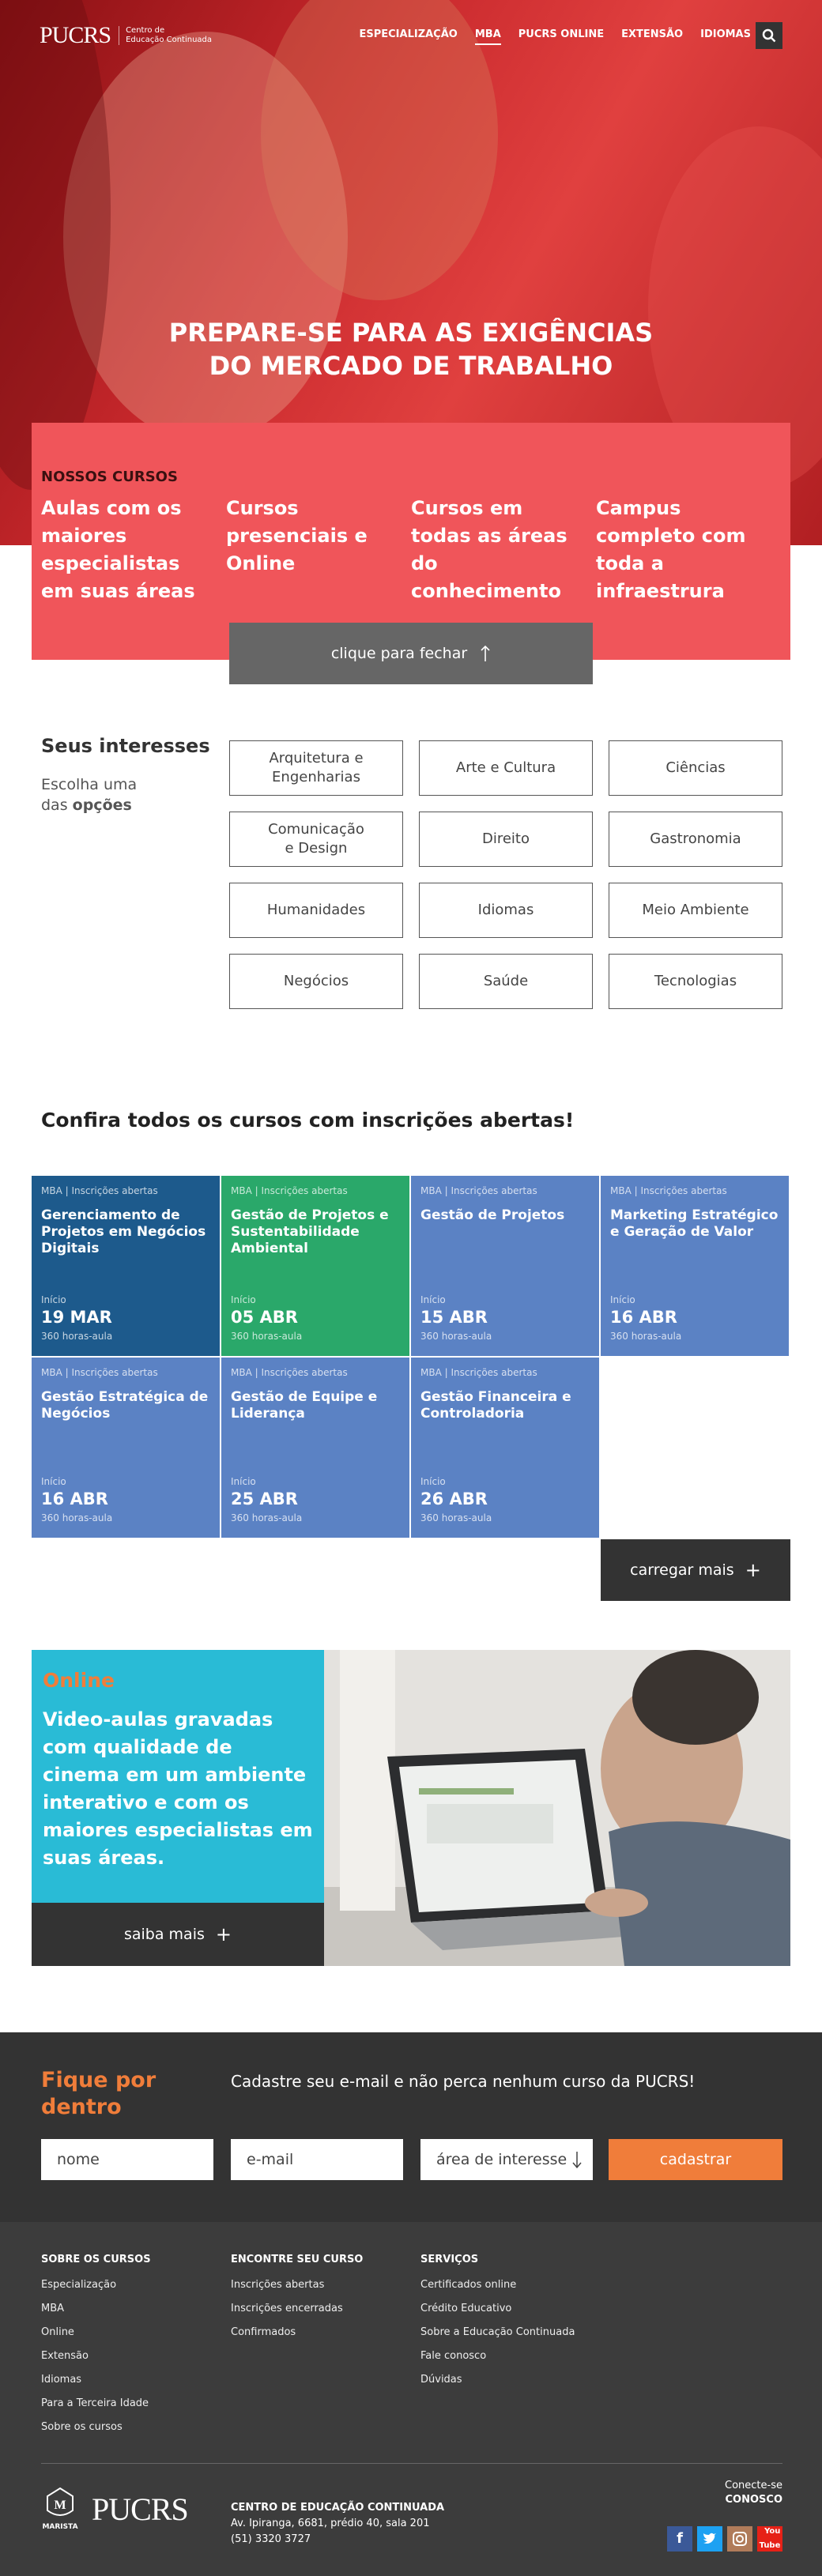 The height and width of the screenshot is (2576, 822). What do you see at coordinates (125, 746) in the screenshot?
I see `interests-title: Seus interesses` at bounding box center [125, 746].